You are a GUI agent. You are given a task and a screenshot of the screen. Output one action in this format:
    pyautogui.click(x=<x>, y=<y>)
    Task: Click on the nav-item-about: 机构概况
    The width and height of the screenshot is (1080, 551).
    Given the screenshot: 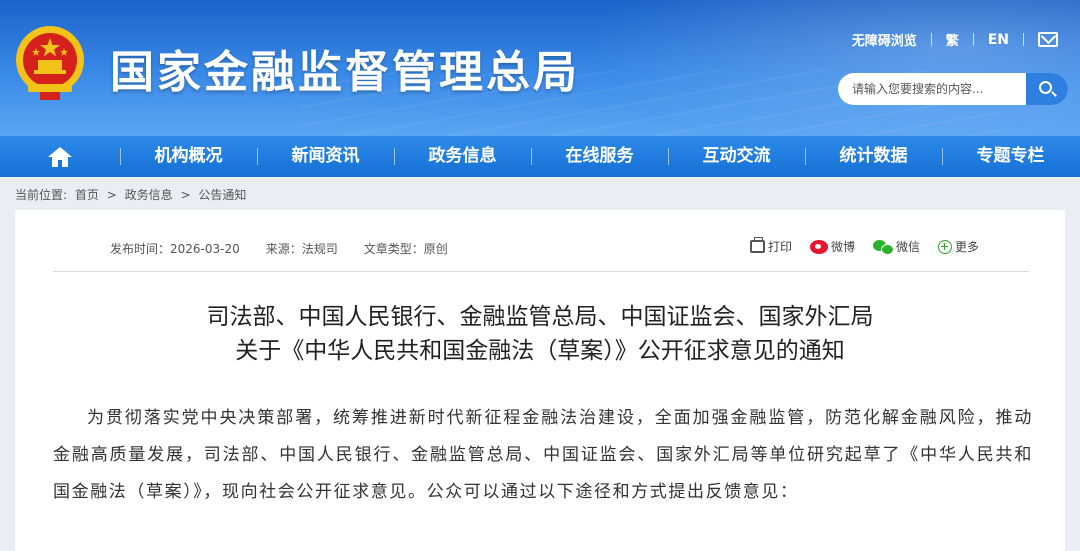 What is the action you would take?
    pyautogui.click(x=188, y=156)
    